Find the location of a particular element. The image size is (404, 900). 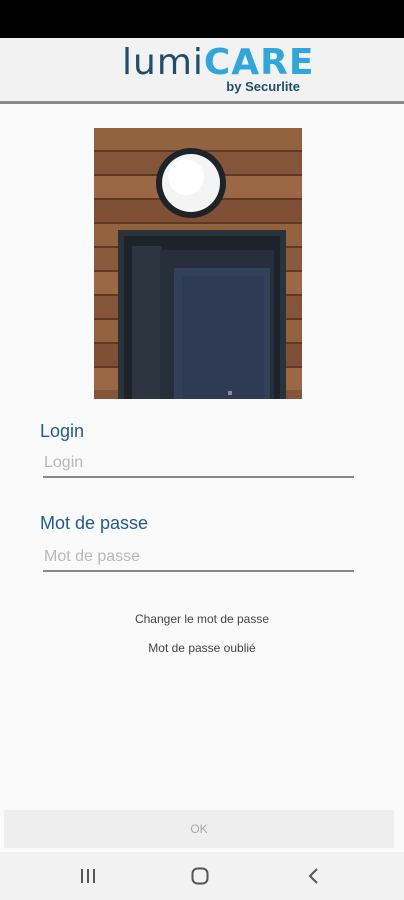

lumicare-logo: lumiCARE by Securlite is located at coordinates (217, 70).